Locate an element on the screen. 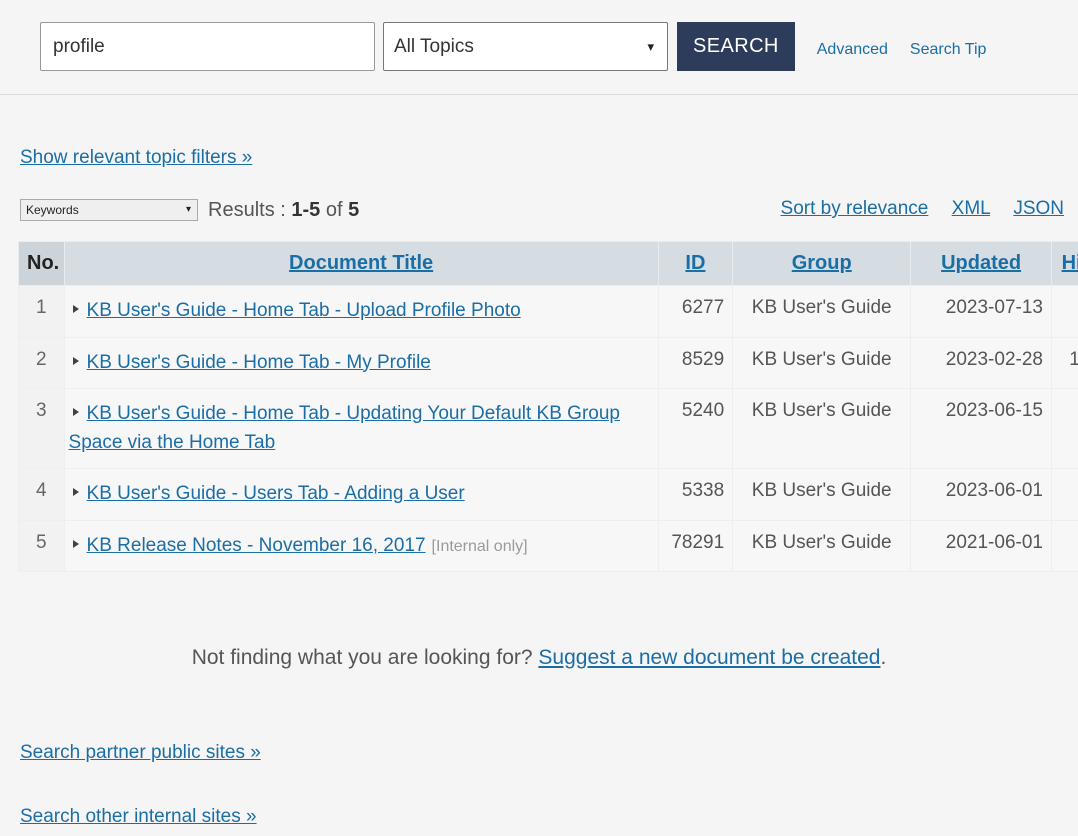 This screenshot has height=836, width=1078. row-number: 4 is located at coordinates (41, 494).